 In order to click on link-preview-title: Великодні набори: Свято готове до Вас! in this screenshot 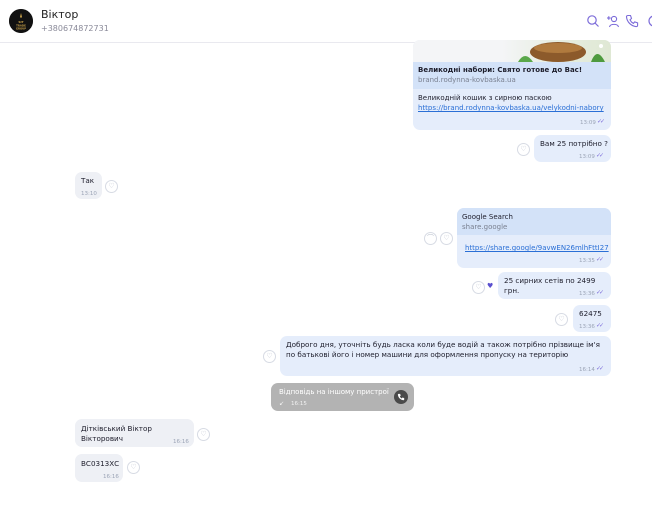, I will do `click(500, 70)`.